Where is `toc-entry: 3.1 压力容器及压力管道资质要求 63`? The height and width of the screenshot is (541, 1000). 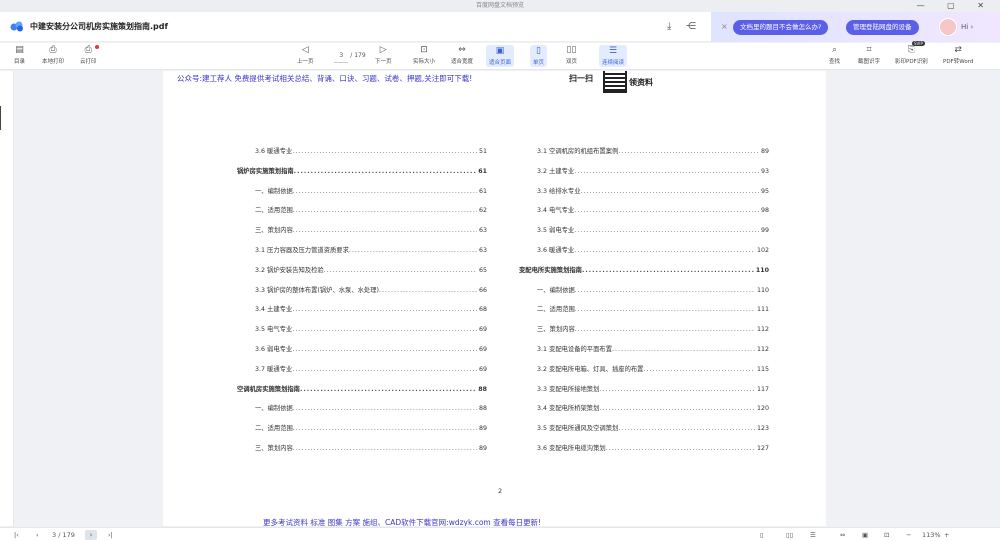
toc-entry: 3.1 压力容器及压力管道资质要求 63 is located at coordinates (371, 250).